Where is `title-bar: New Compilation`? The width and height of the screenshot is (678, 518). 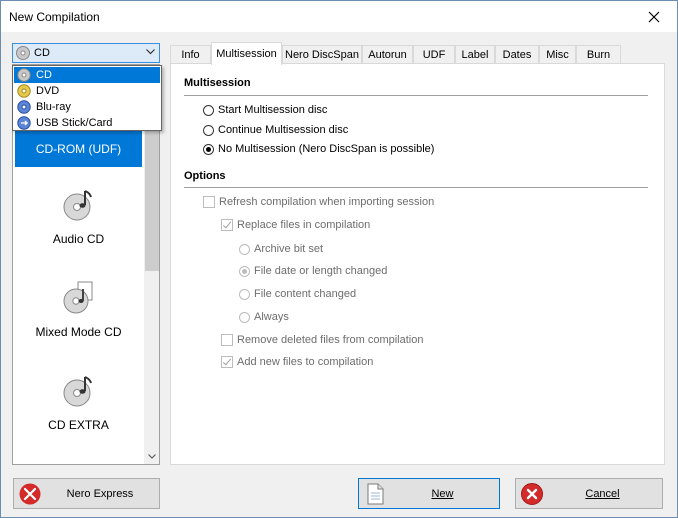 title-bar: New Compilation is located at coordinates (339, 16).